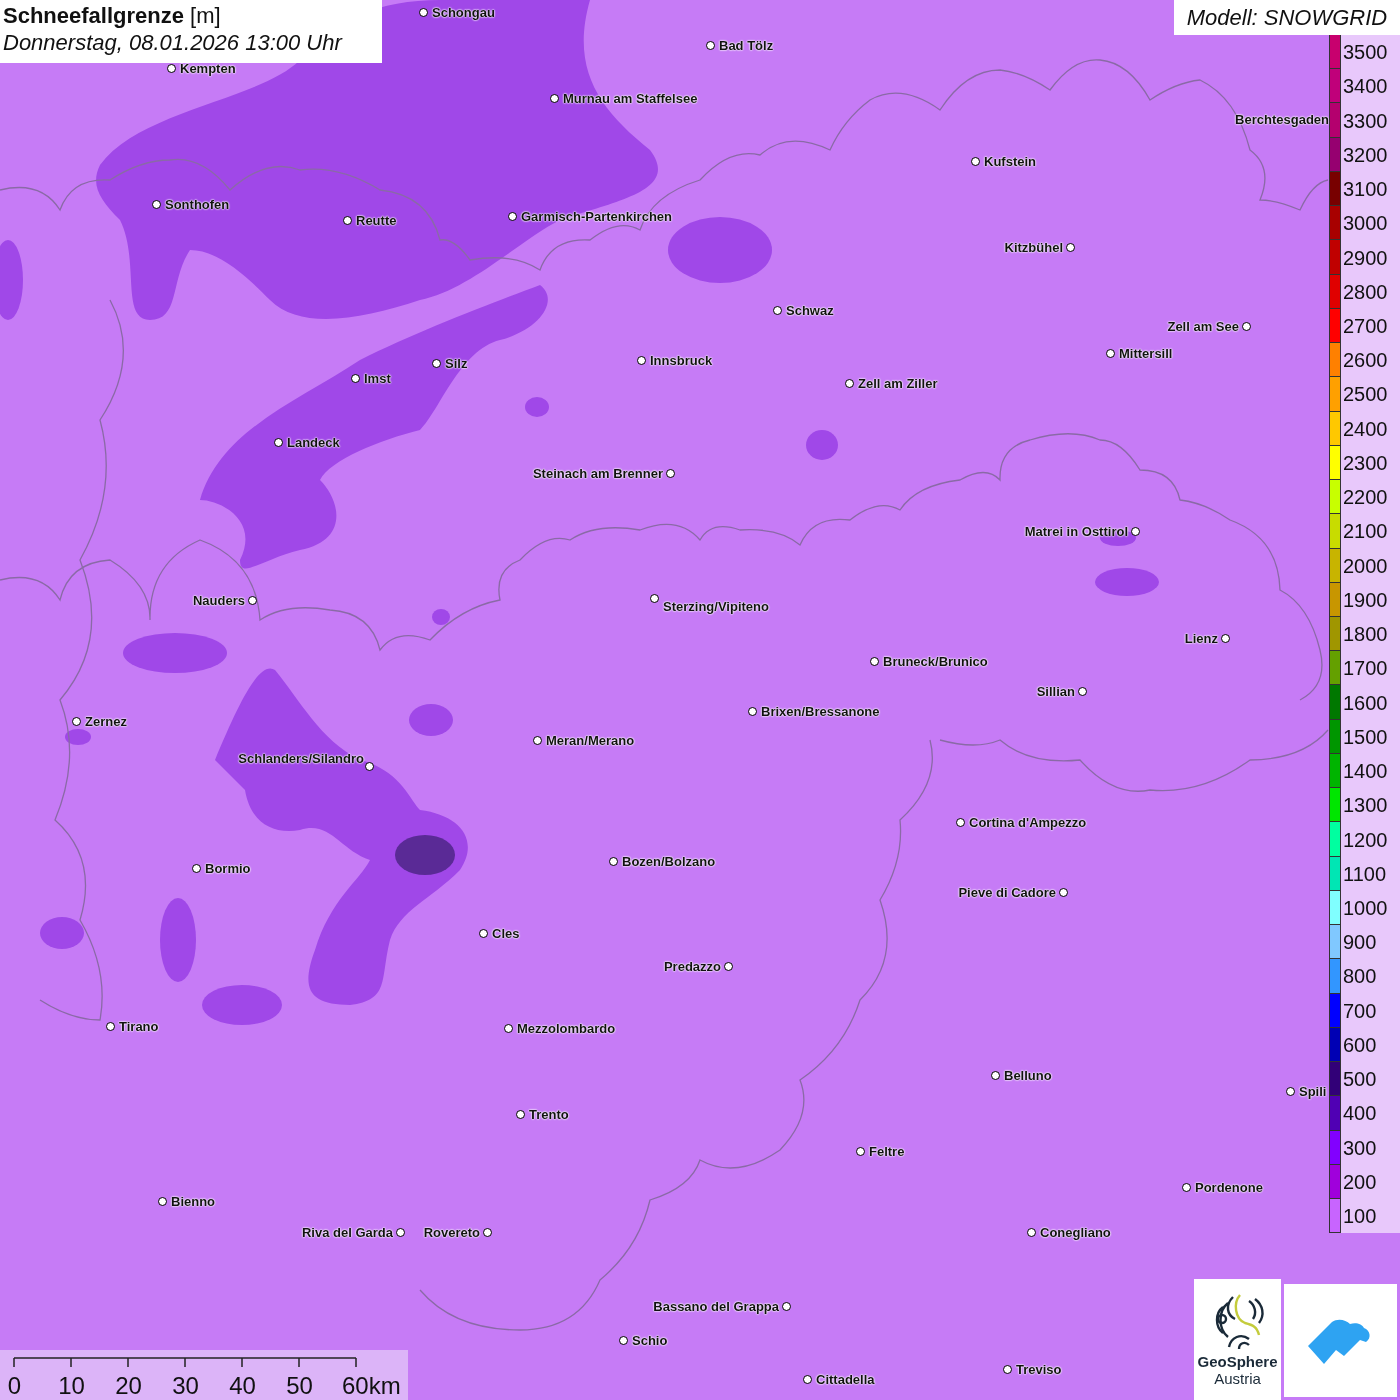 This screenshot has height=1400, width=1400. Describe the element at coordinates (347, 1232) in the screenshot. I see `city-label: Riva del Garda` at that location.